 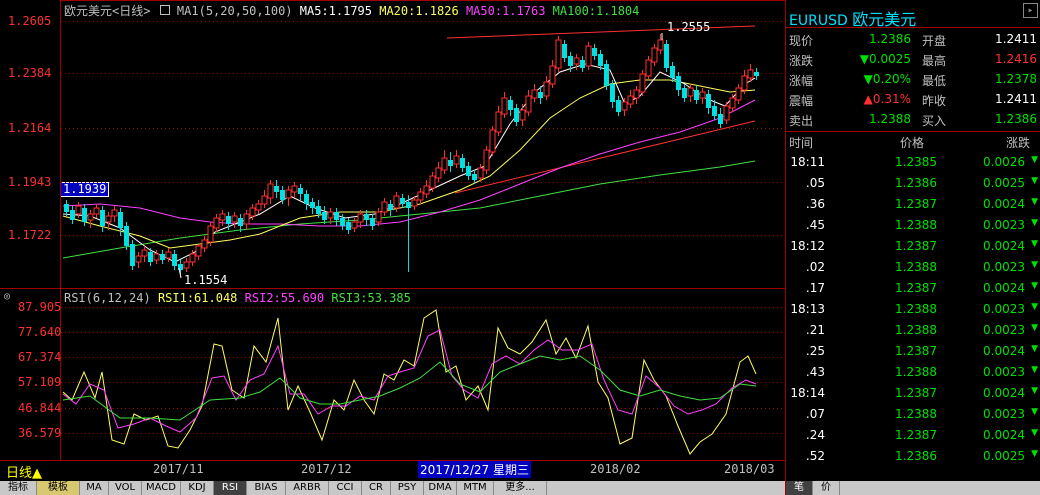 I want to click on tab-template: 模板, so click(x=58, y=488).